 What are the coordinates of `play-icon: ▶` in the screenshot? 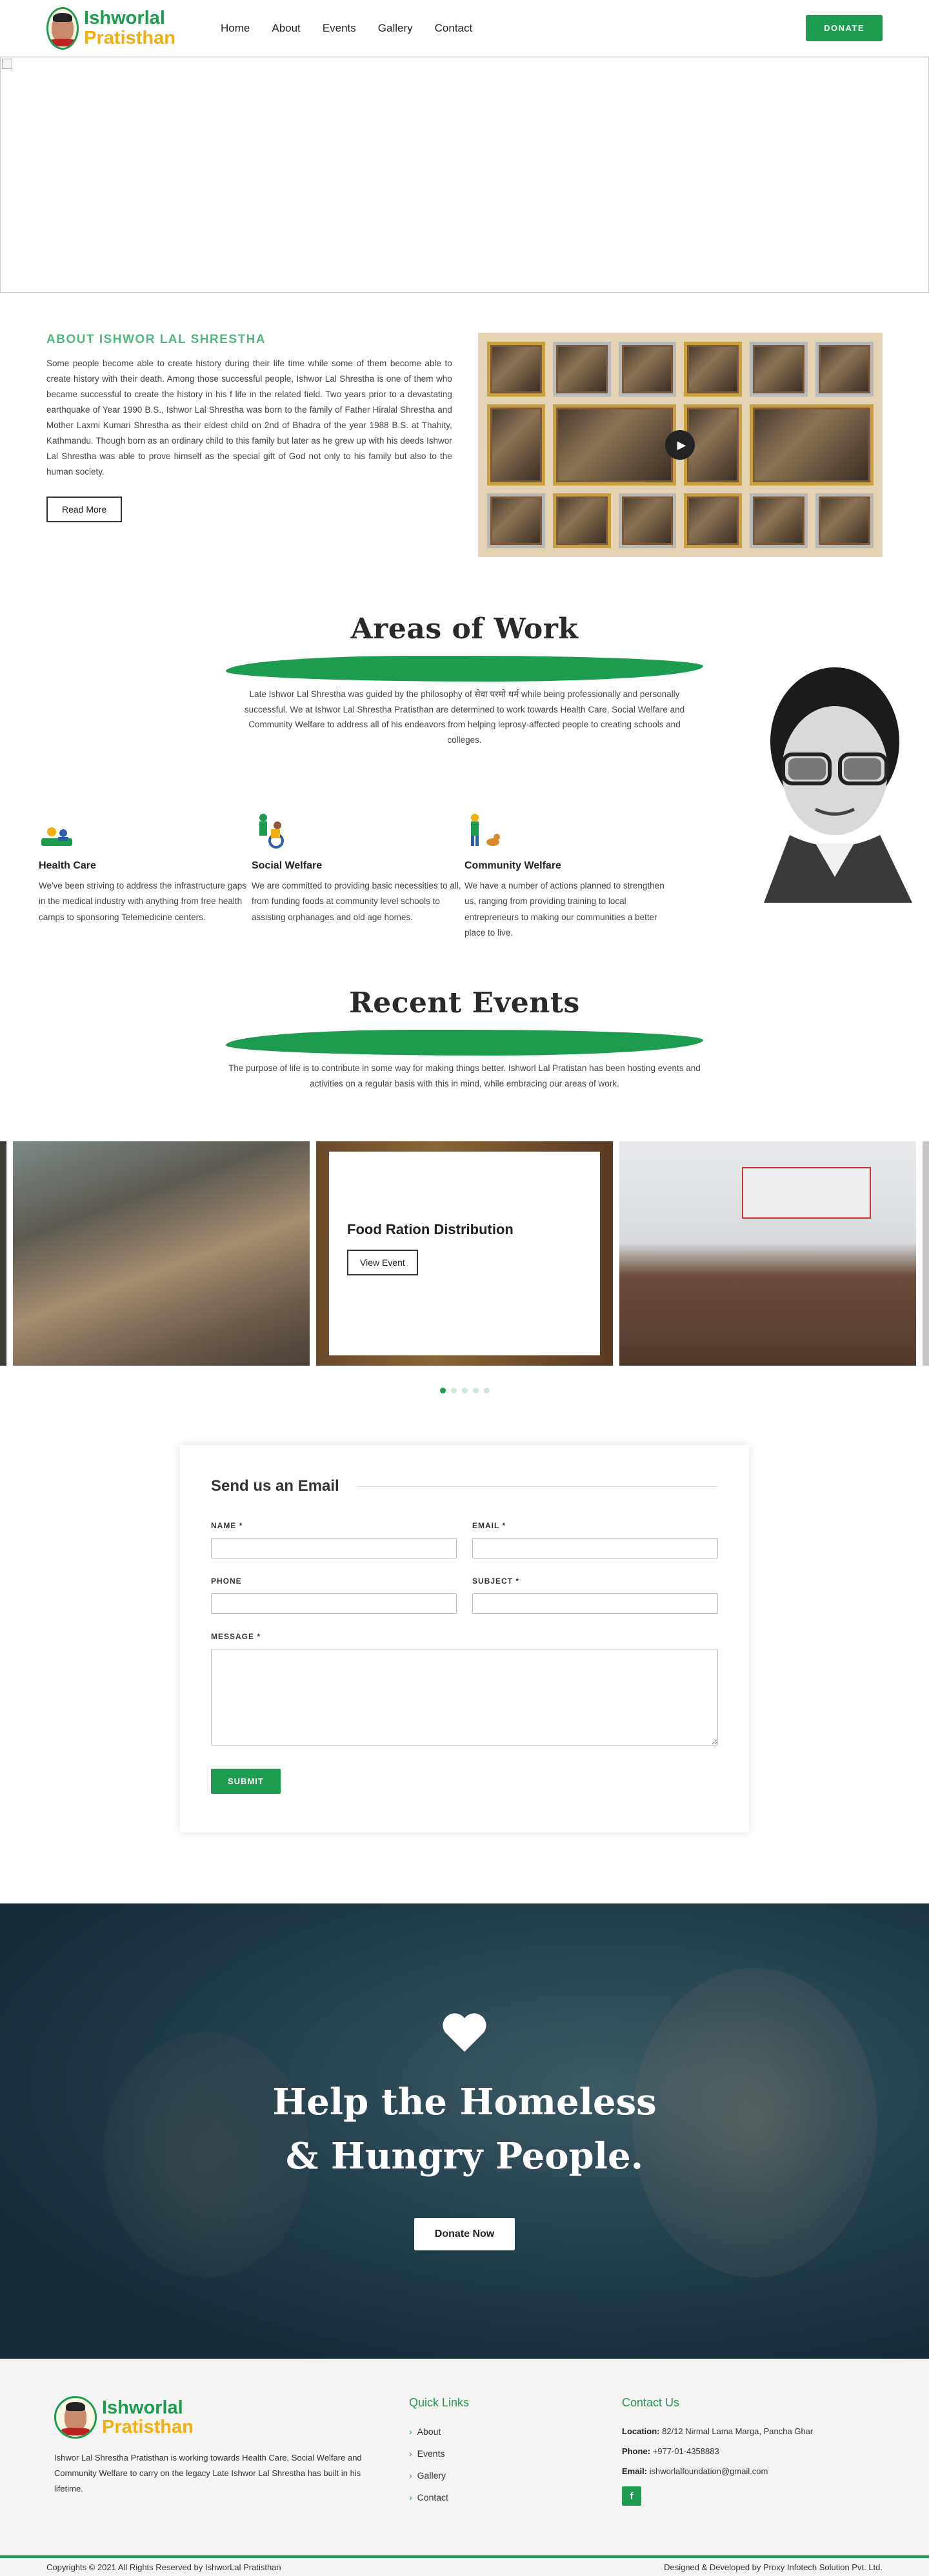 It's located at (680, 445).